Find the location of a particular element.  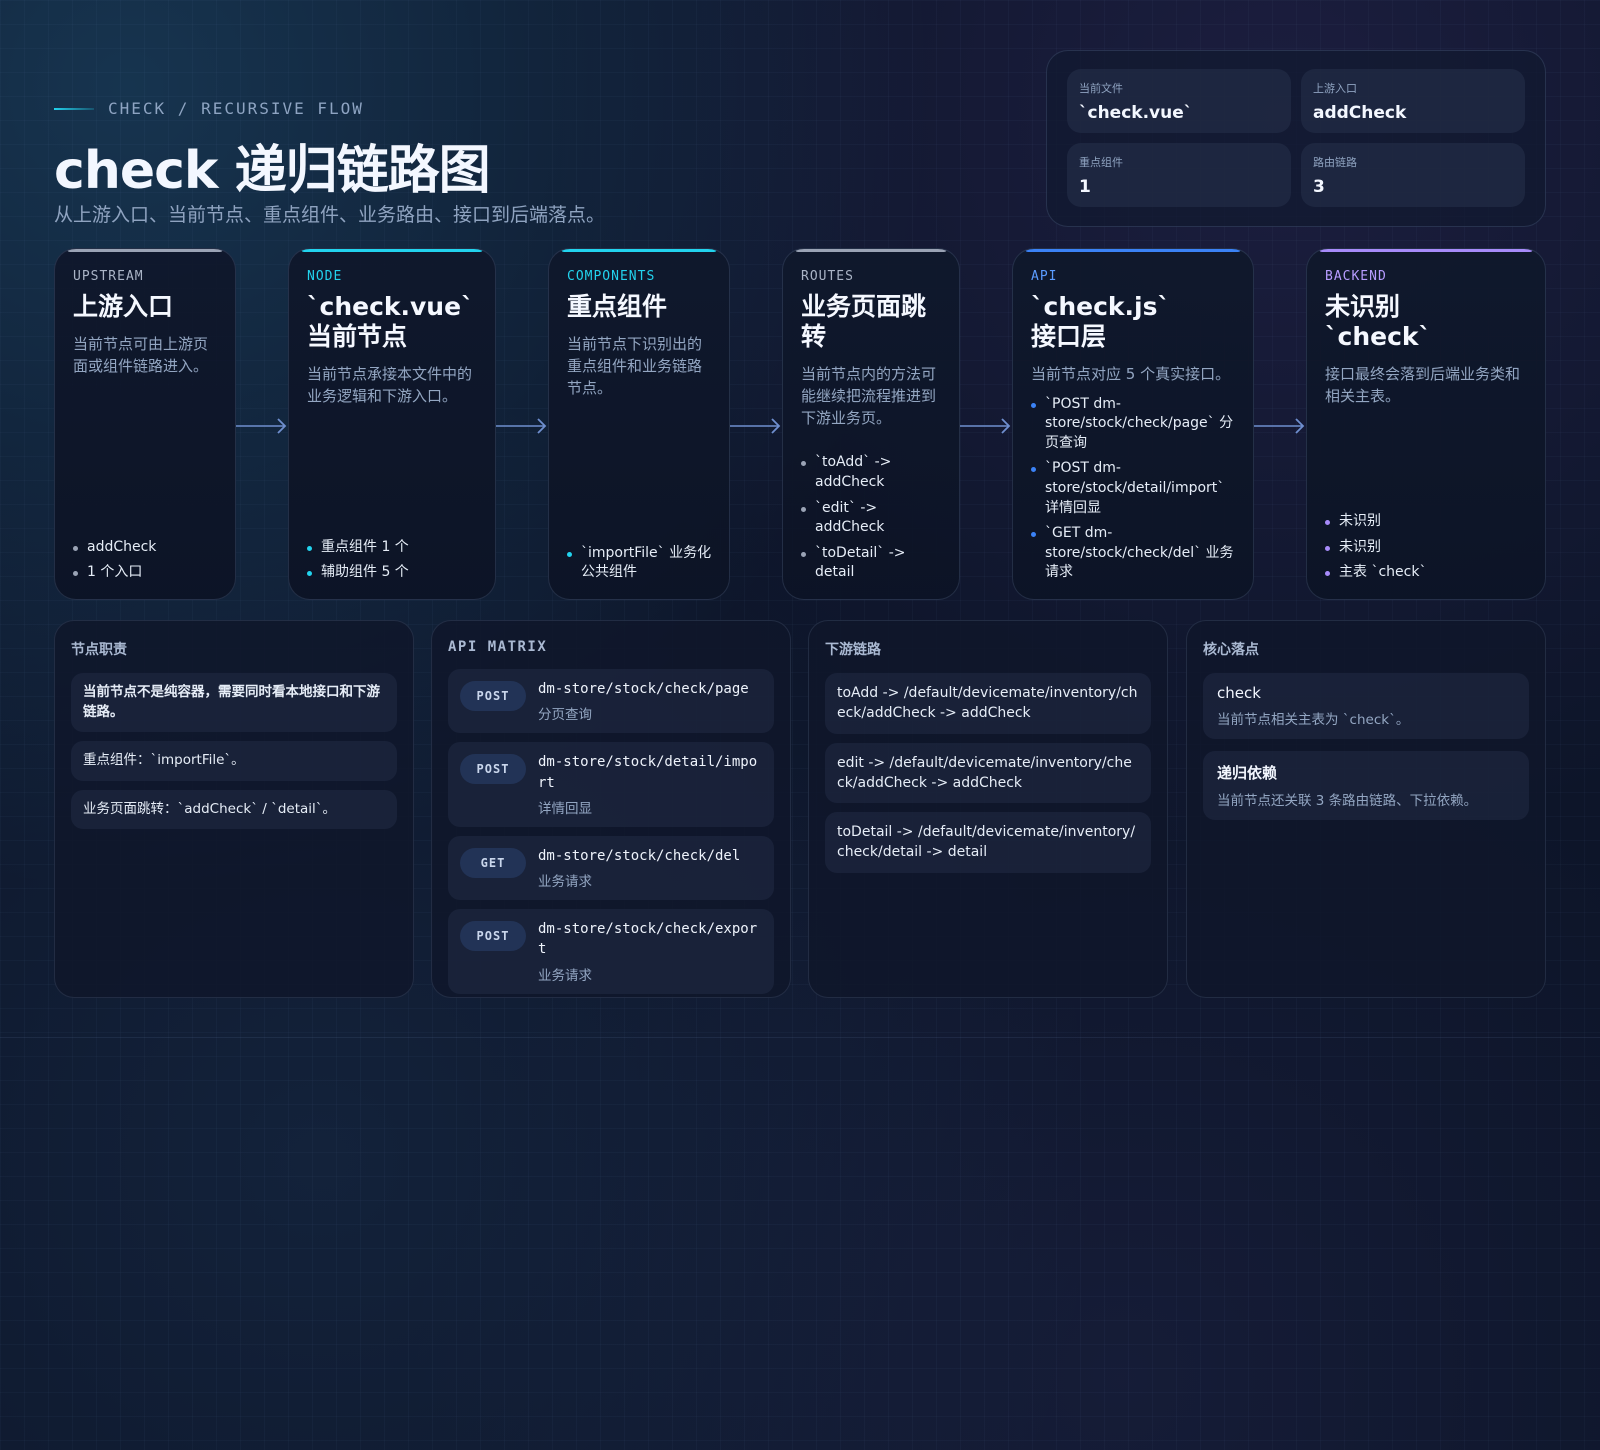

card-desc: 当前节点可由上游页面或组件链路进入。 is located at coordinates (141, 355).